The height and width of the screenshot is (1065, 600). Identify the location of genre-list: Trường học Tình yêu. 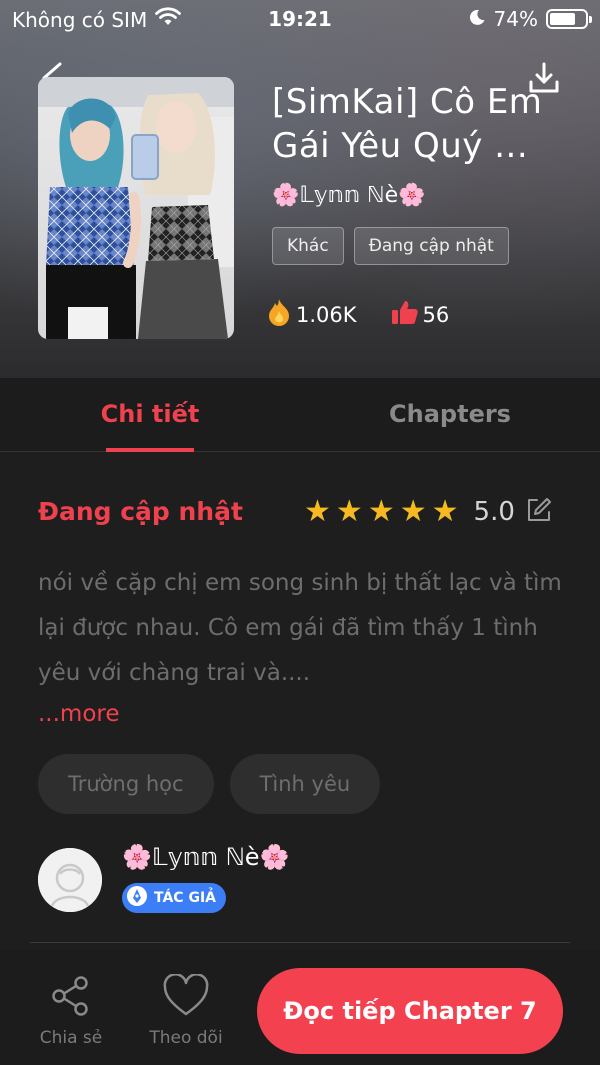
(209, 784).